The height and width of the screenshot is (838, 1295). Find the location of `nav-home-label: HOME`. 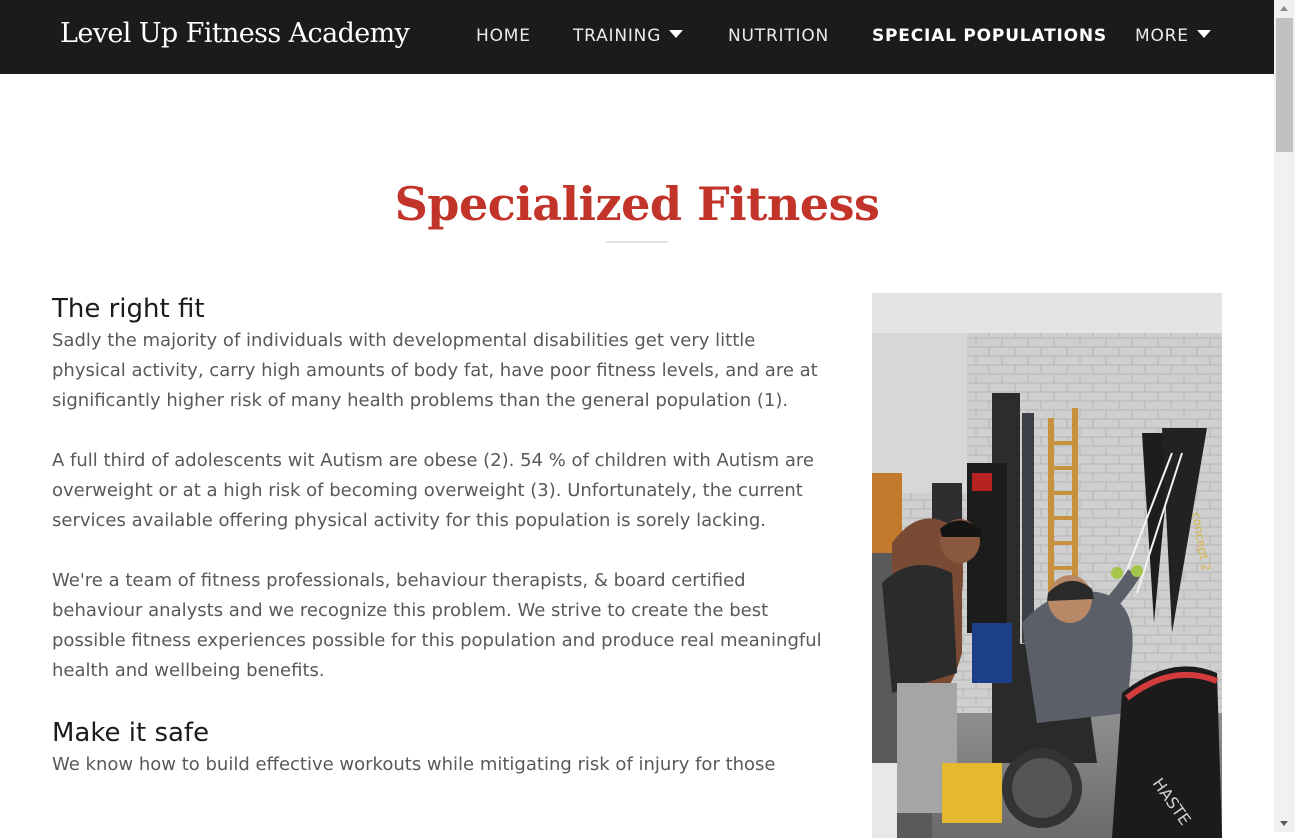

nav-home-label: HOME is located at coordinates (503, 36).